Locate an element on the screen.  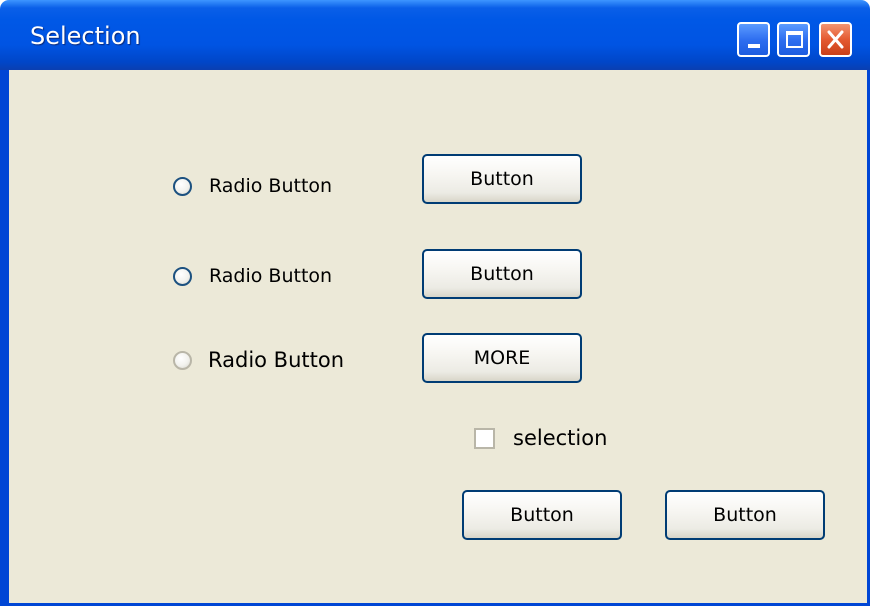
minimize-icon is located at coordinates (754, 46).